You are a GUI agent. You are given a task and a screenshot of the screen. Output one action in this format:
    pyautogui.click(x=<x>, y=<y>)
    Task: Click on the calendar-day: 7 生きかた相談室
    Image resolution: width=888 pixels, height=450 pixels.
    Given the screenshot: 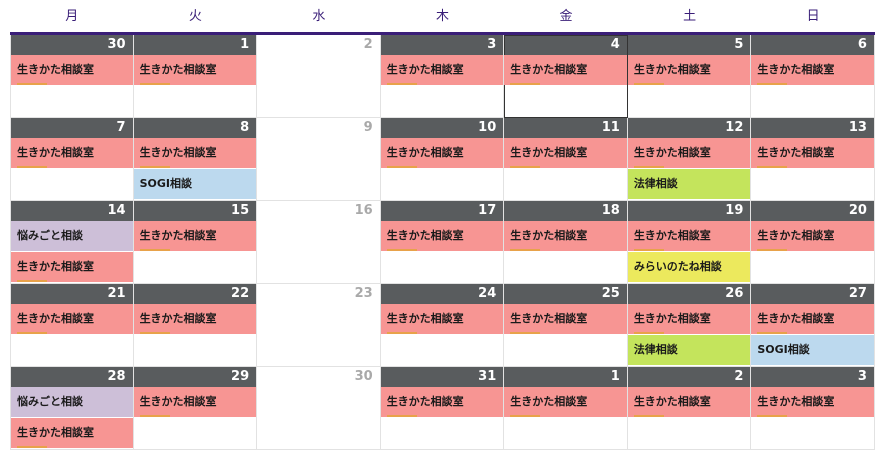 What is the action you would take?
    pyautogui.click(x=72, y=159)
    